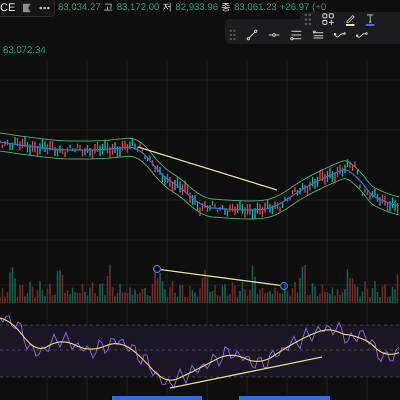 This screenshot has width=400, height=400. Describe the element at coordinates (370, 19) in the screenshot. I see `text-icon` at that location.